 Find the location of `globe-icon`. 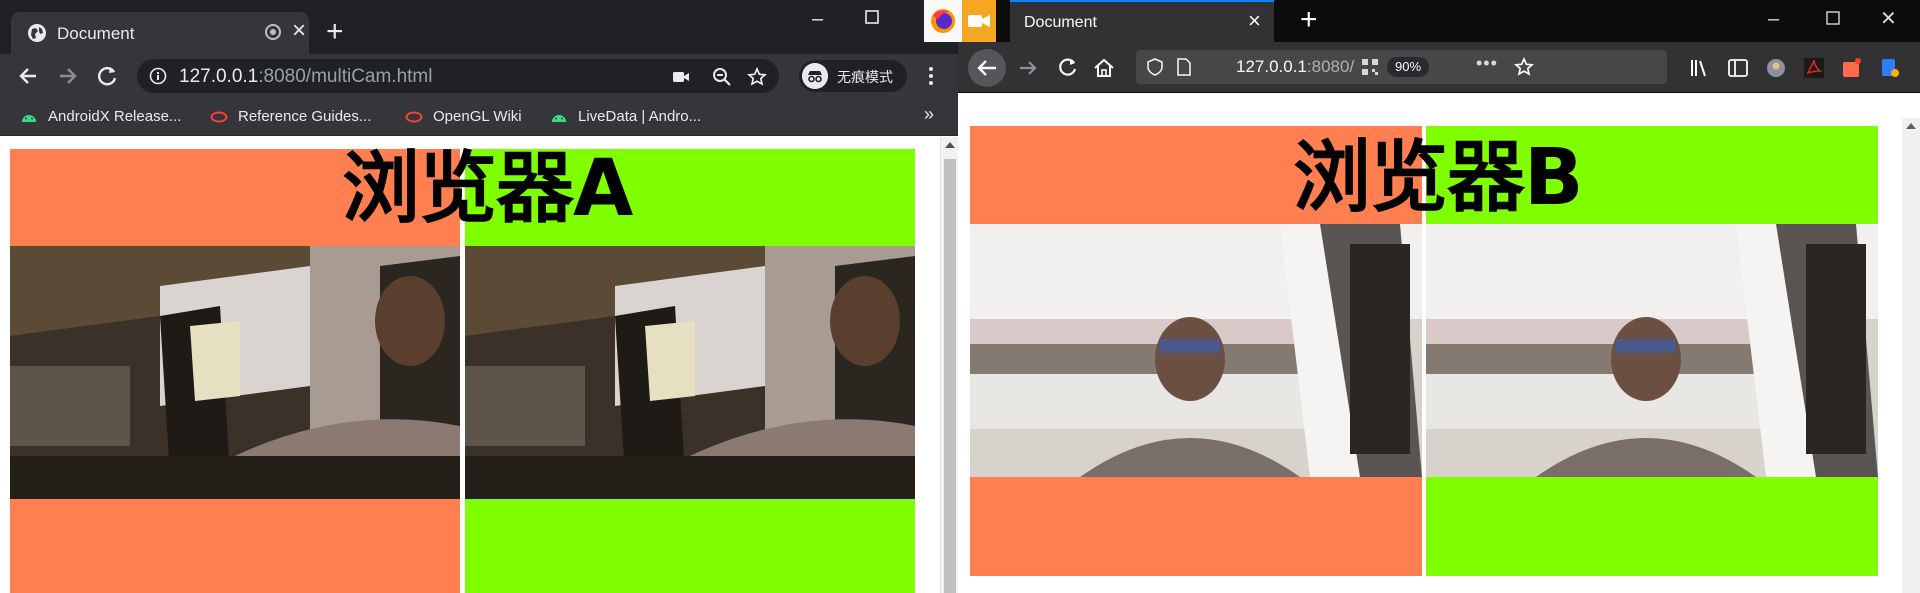

globe-icon is located at coordinates (37, 33).